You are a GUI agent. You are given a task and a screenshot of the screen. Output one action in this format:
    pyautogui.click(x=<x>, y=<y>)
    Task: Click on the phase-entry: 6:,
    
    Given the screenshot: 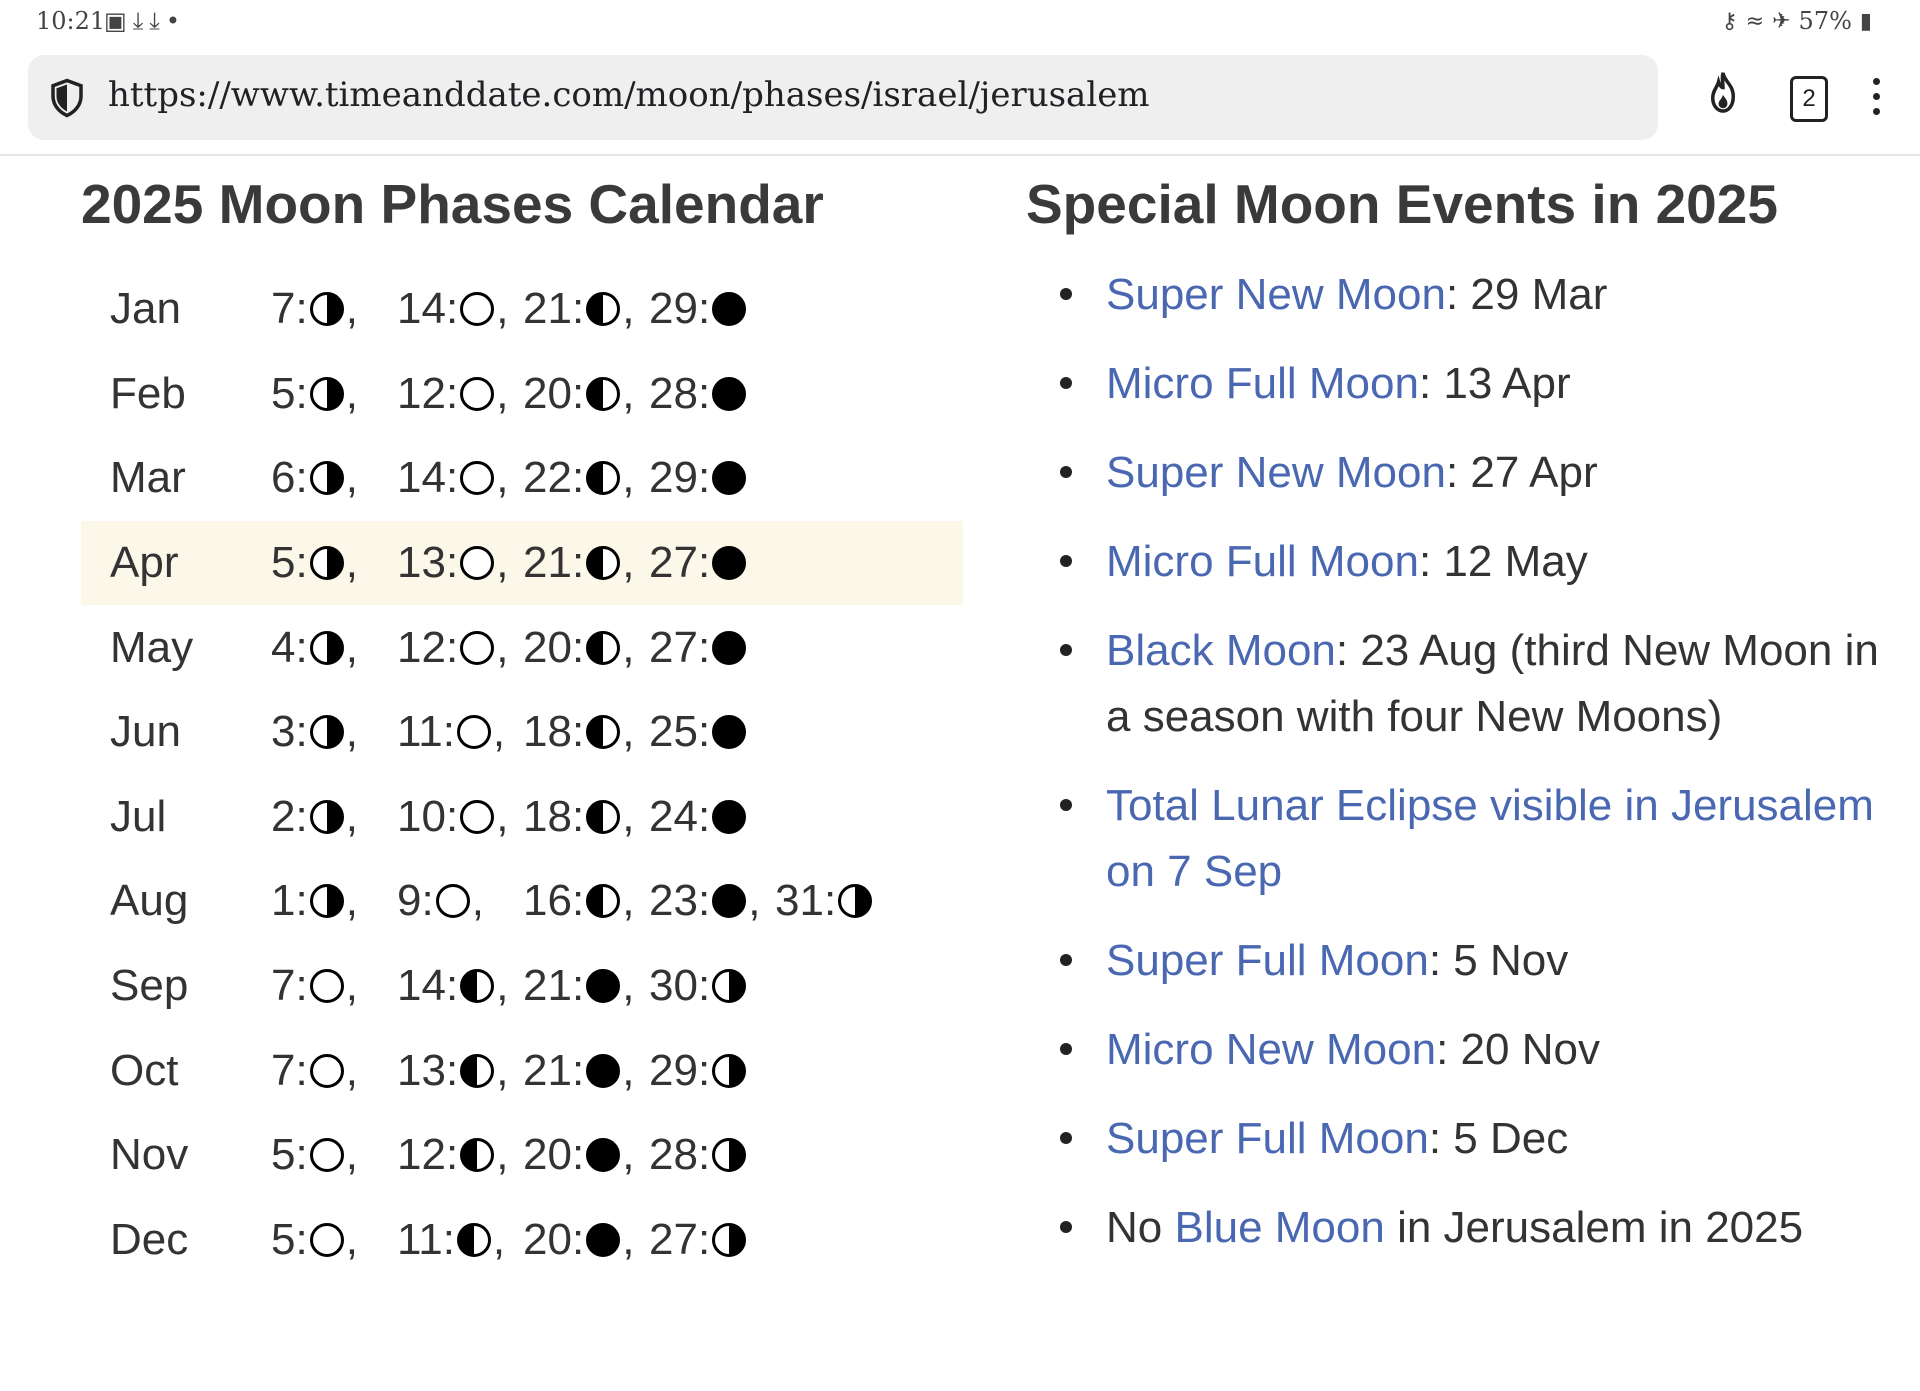 What is the action you would take?
    pyautogui.click(x=314, y=478)
    